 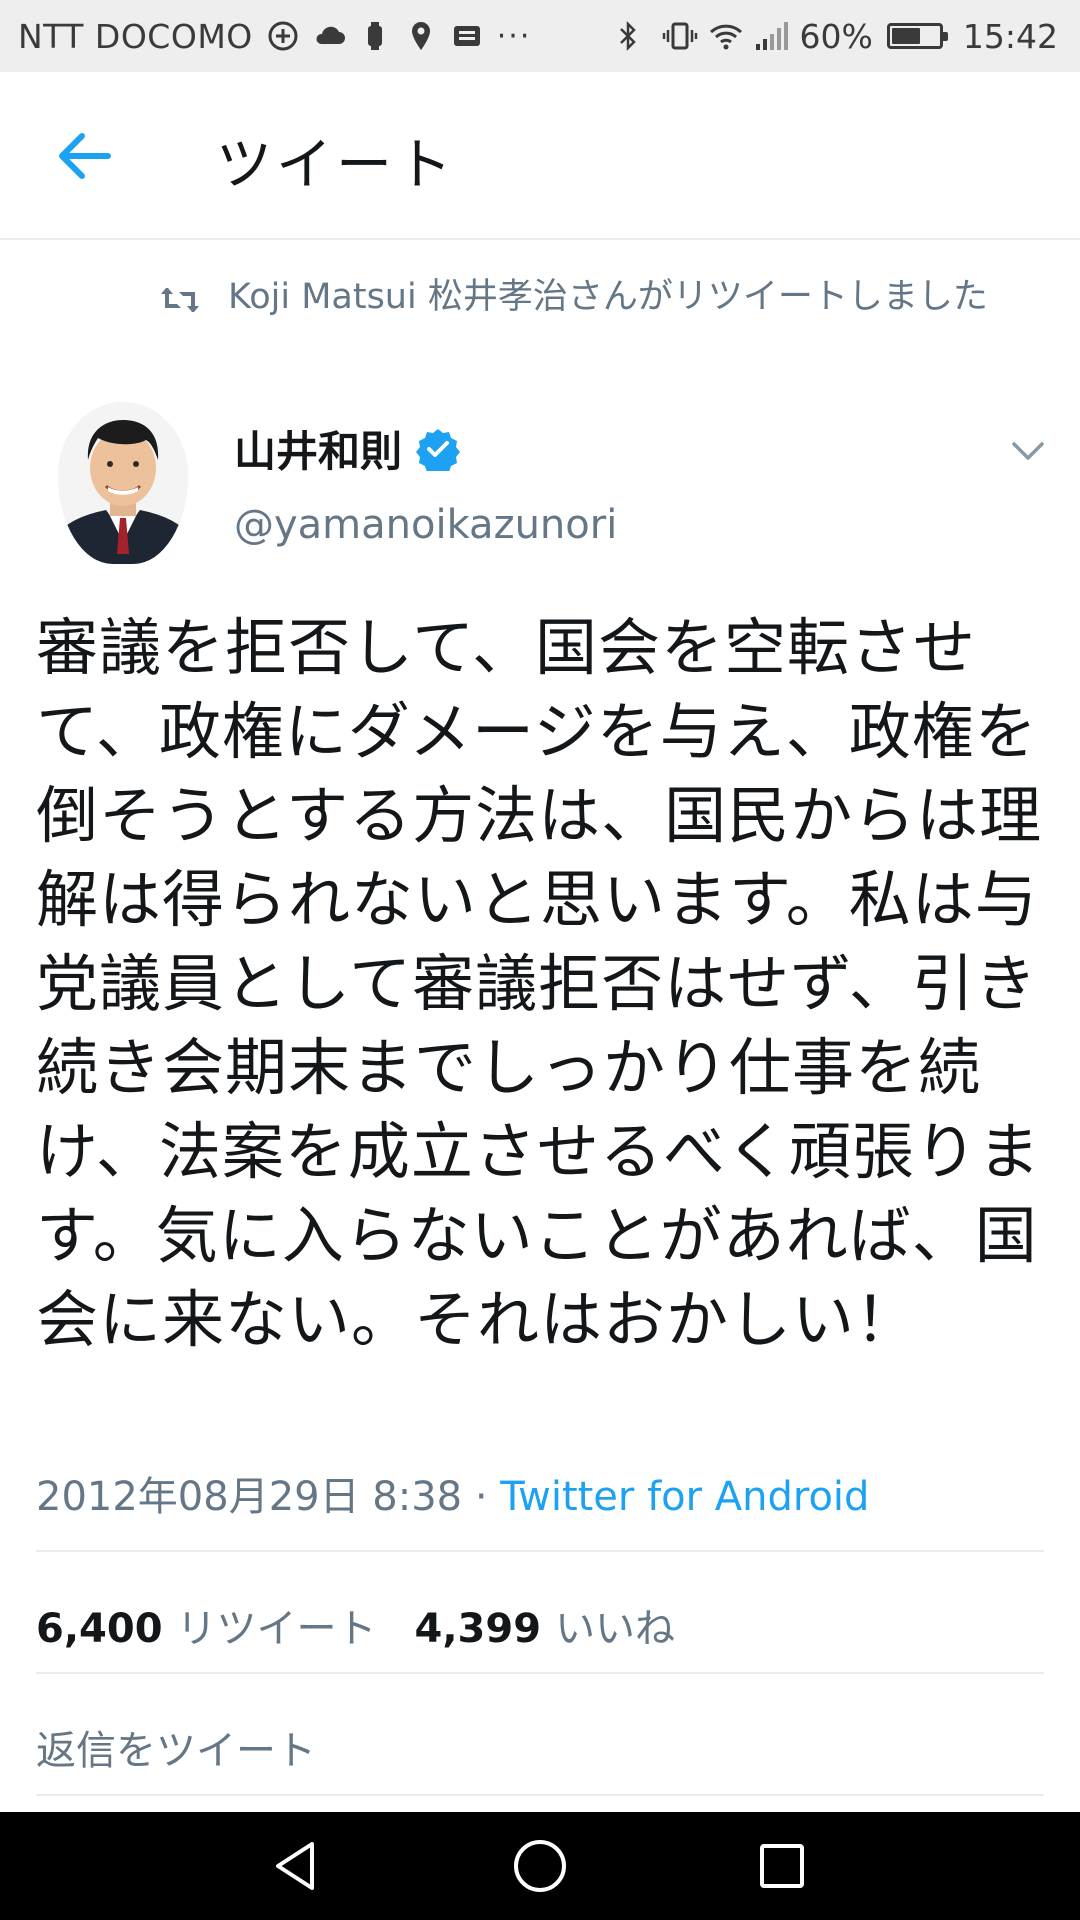 I want to click on tweet-menu-button, so click(x=1028, y=450).